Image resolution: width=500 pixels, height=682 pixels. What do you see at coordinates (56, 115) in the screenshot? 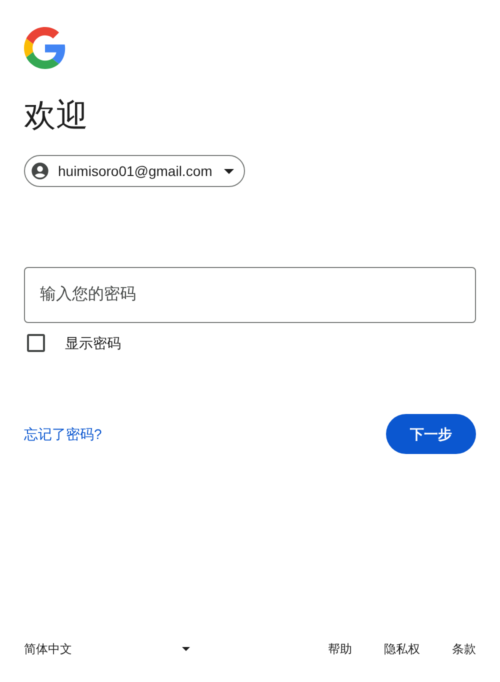
I see `welcome-heading: 欢迎` at bounding box center [56, 115].